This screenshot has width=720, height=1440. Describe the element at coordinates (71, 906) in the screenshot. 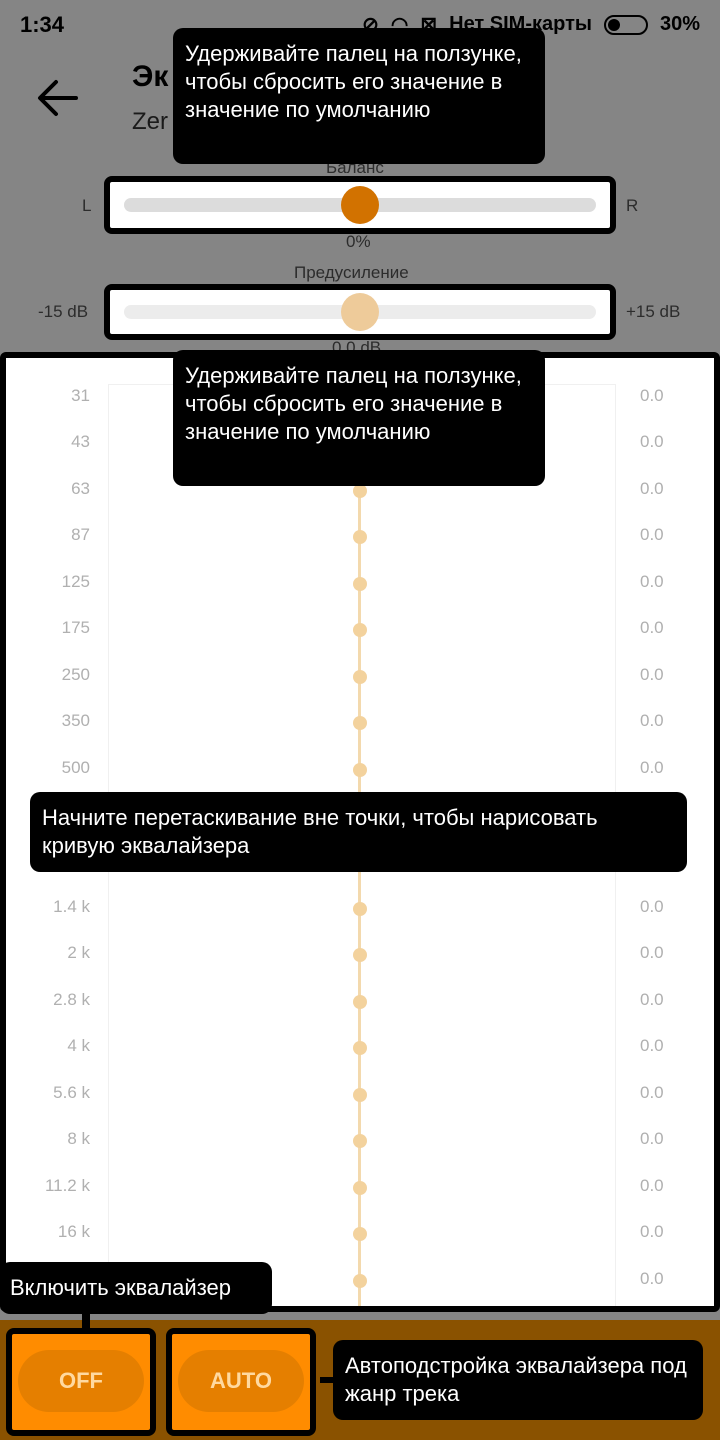

I see `band-frequency-label: 1.4 k` at that location.